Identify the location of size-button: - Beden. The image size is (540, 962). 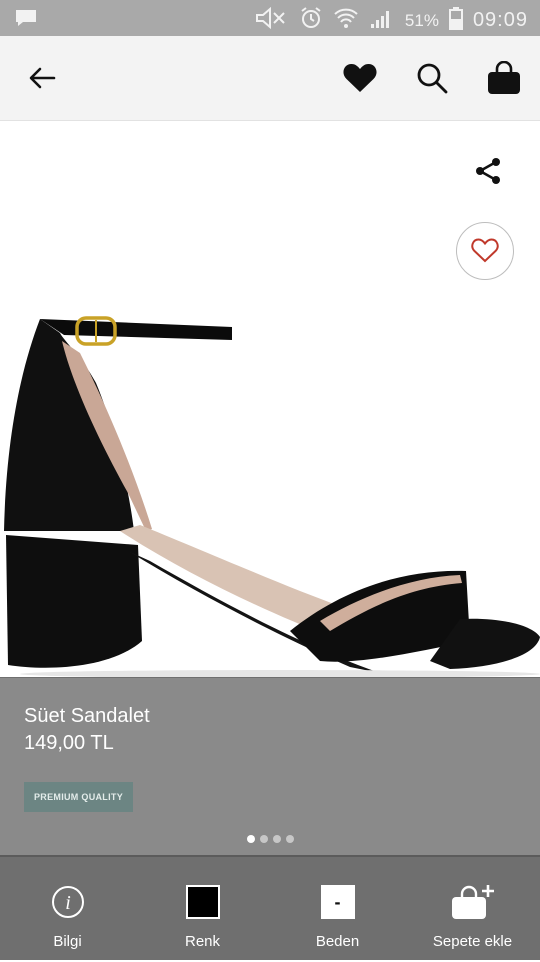
(337, 909).